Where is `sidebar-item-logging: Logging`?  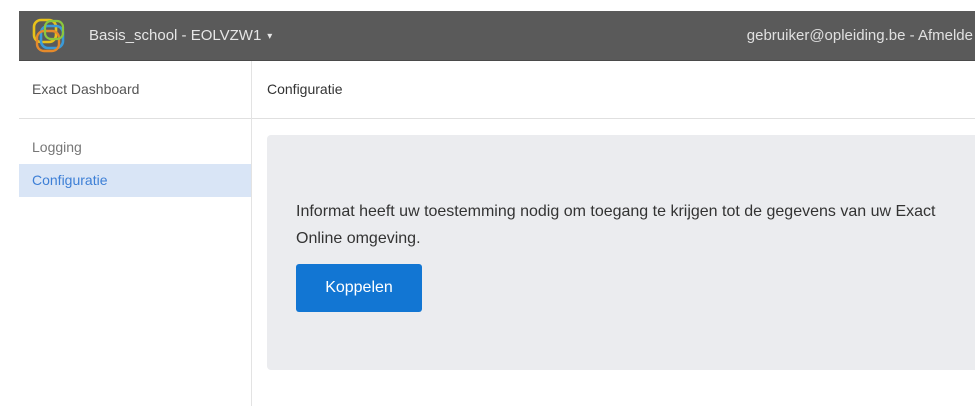 sidebar-item-logging: Logging is located at coordinates (135, 147).